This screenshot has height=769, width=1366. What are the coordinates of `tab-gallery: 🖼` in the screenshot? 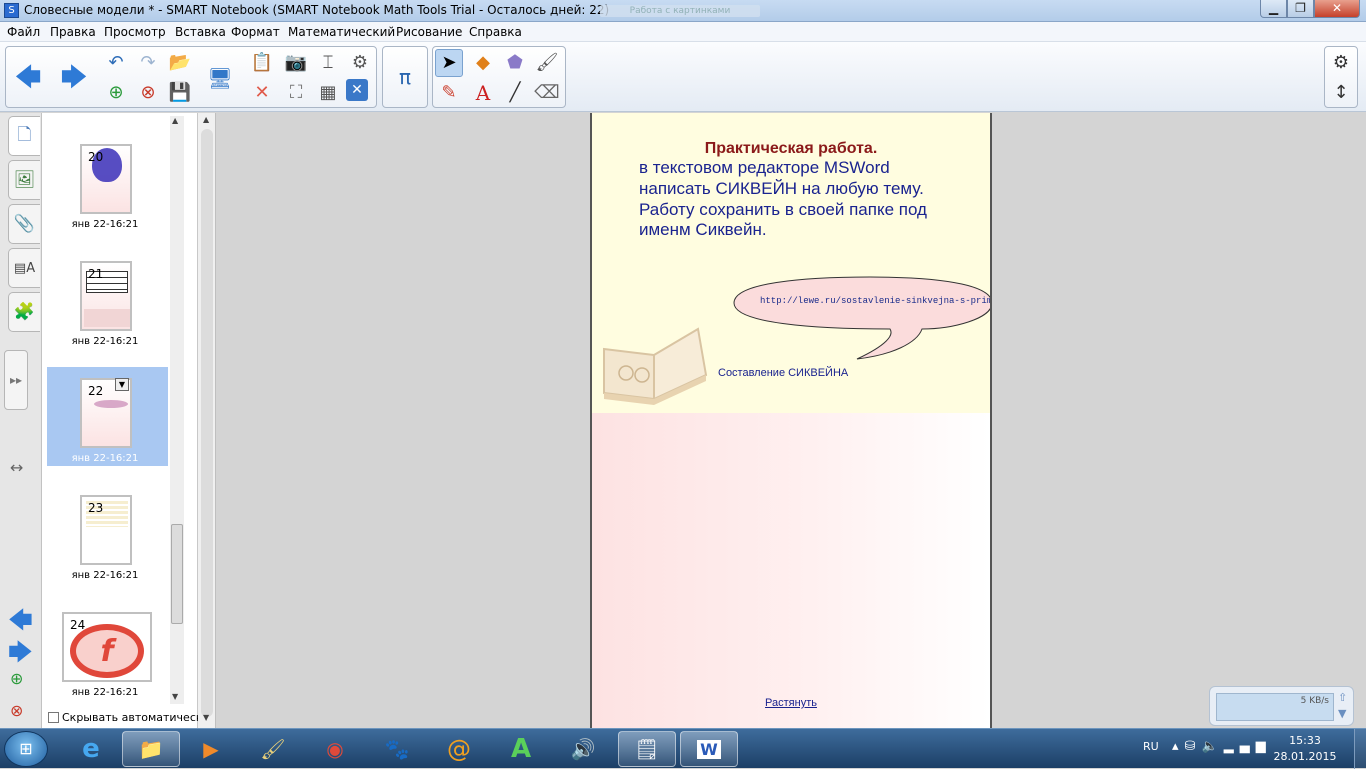 It's located at (24, 180).